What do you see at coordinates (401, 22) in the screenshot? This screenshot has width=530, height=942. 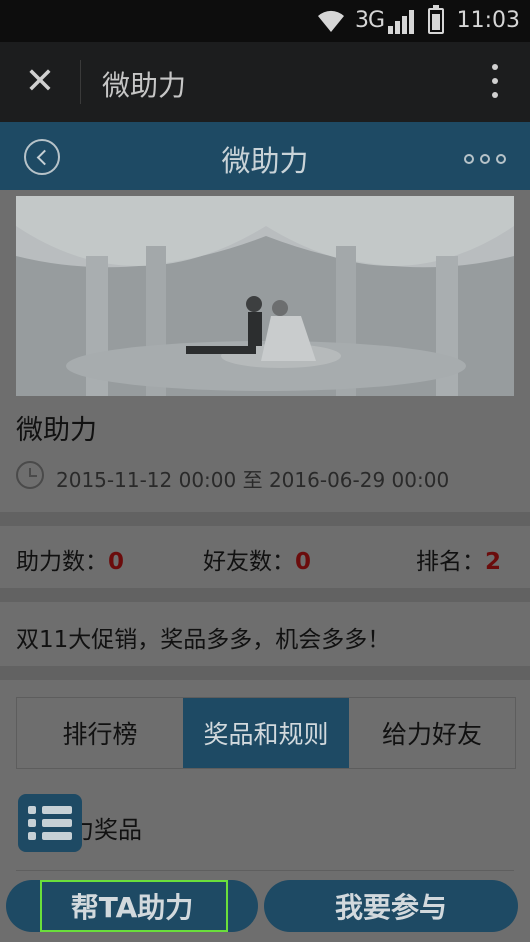 I see `signal-icon` at bounding box center [401, 22].